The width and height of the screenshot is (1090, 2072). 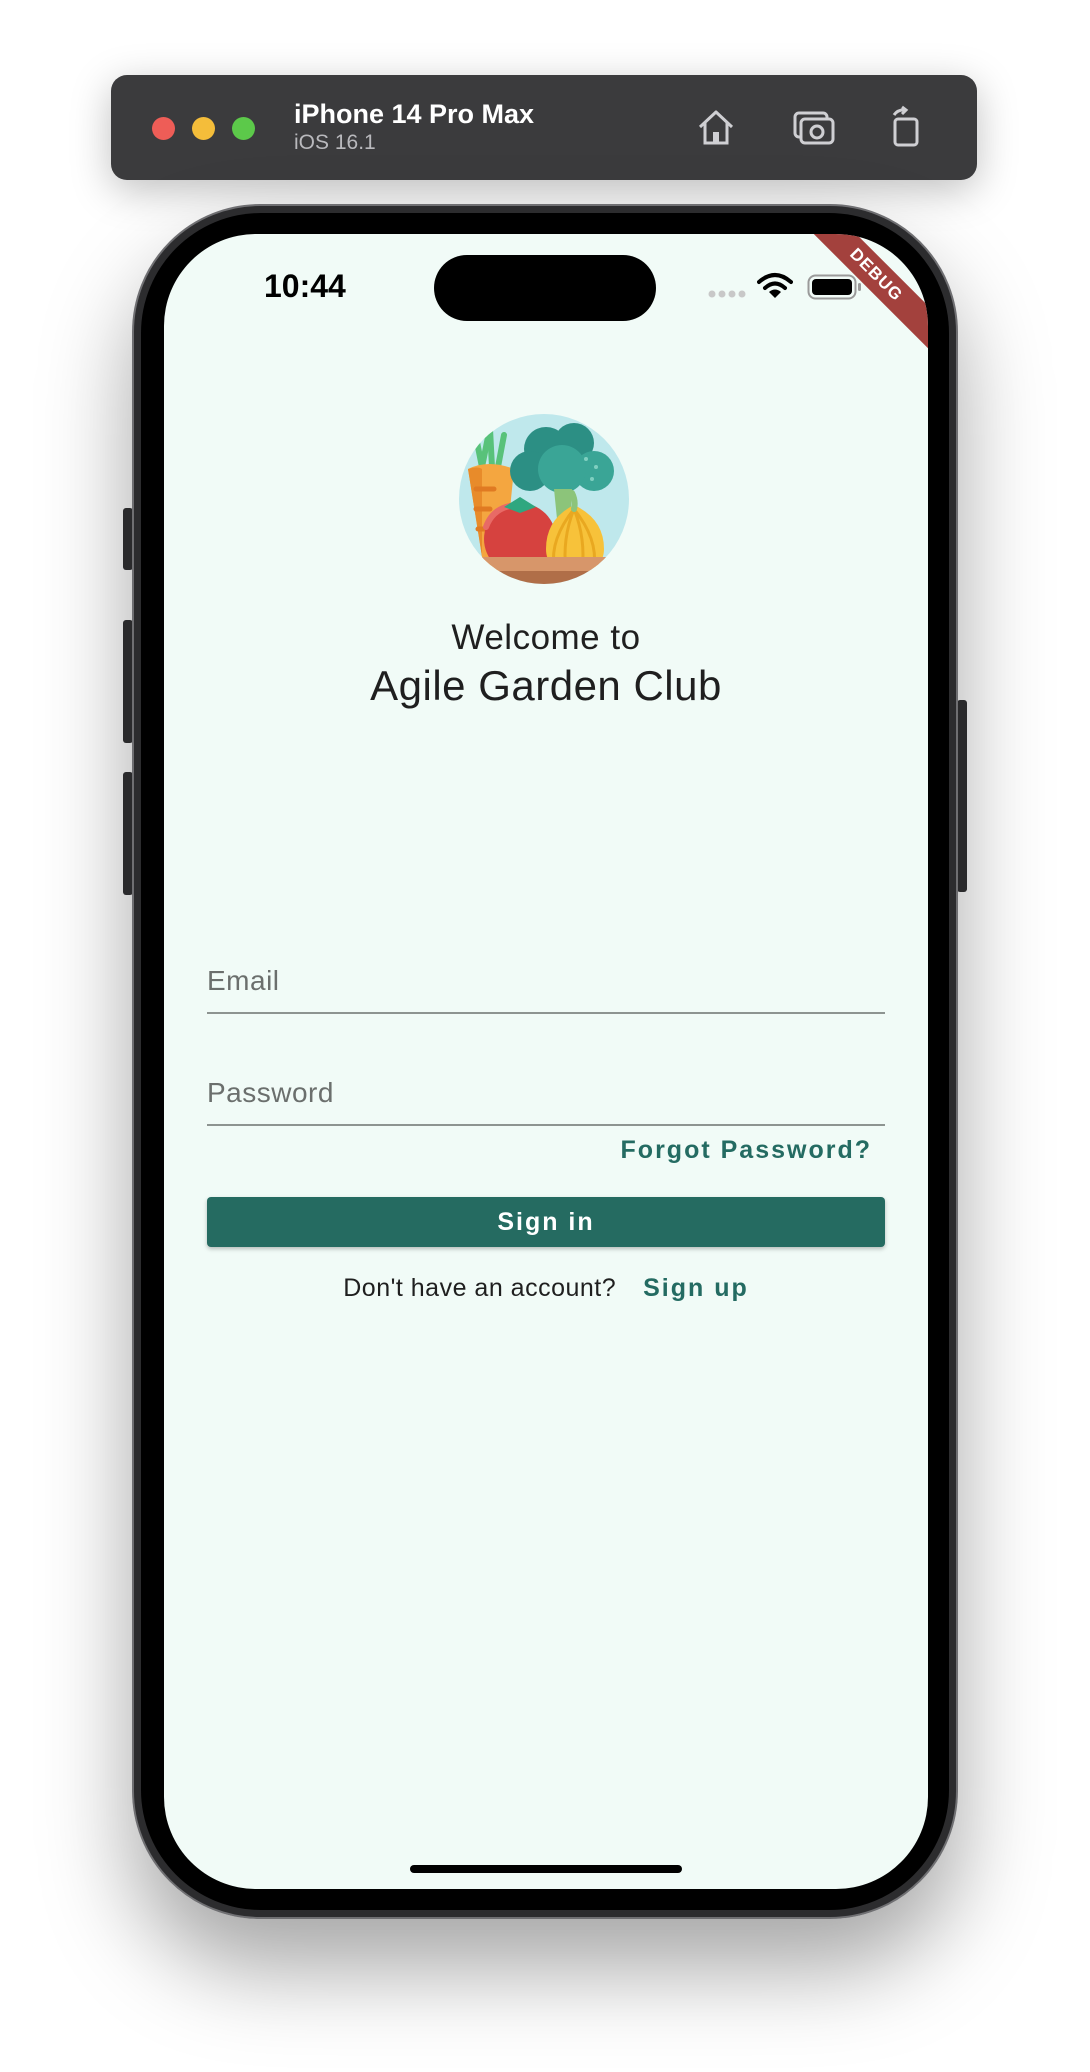 I want to click on app-title: Agile Garden Club, so click(x=546, y=685).